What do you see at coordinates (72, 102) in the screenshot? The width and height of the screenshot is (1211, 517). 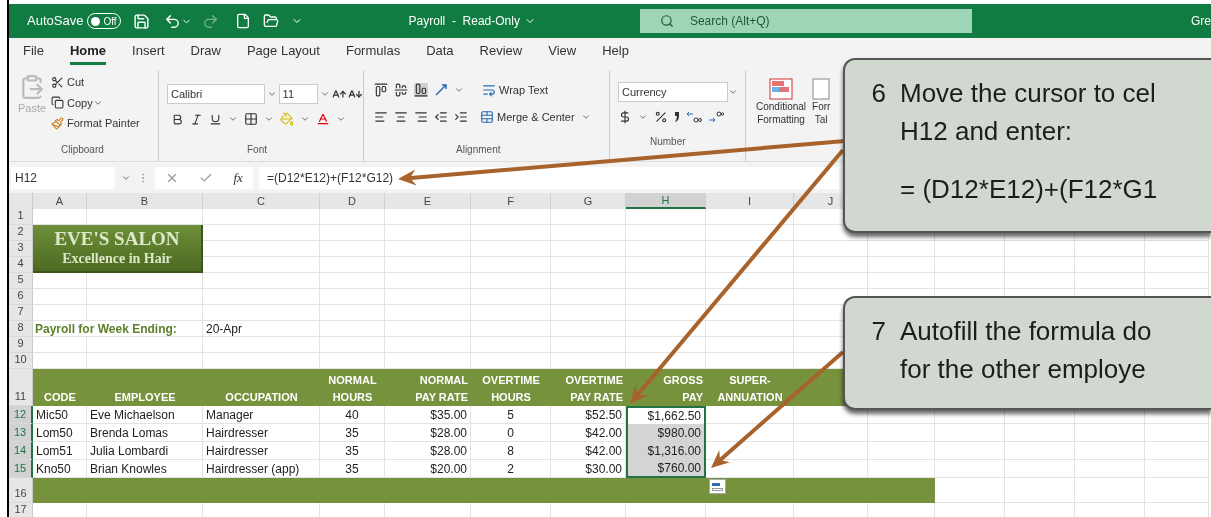 I see `copy-button: Copy` at bounding box center [72, 102].